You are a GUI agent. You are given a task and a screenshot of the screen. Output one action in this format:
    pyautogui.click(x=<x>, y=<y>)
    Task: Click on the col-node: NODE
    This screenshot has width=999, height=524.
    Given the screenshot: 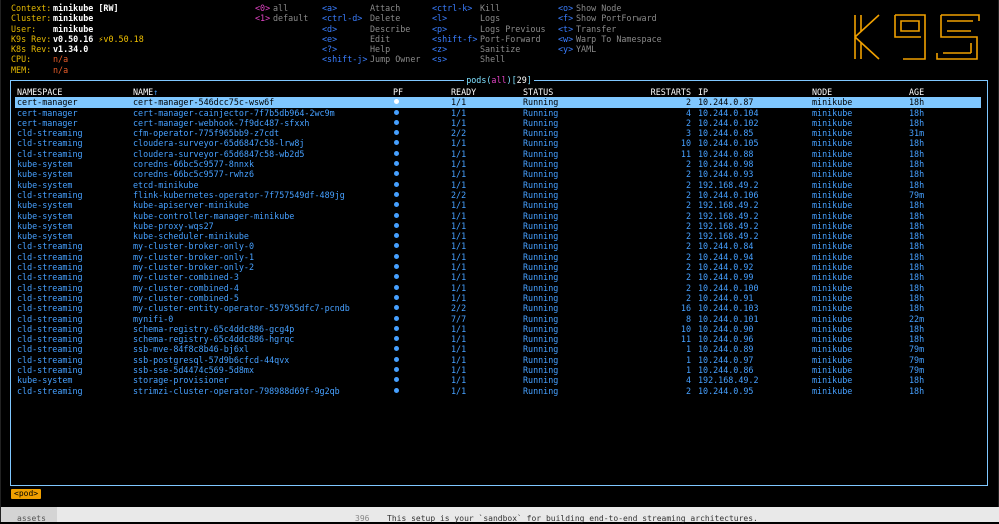 What is the action you would take?
    pyautogui.click(x=822, y=92)
    